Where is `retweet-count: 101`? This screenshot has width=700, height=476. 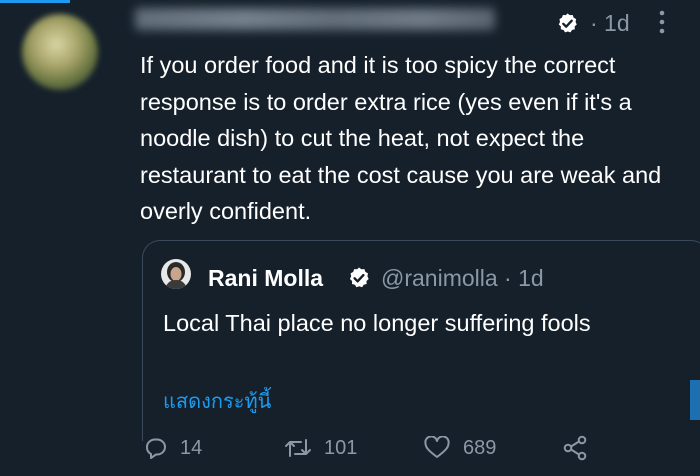 retweet-count: 101 is located at coordinates (341, 447).